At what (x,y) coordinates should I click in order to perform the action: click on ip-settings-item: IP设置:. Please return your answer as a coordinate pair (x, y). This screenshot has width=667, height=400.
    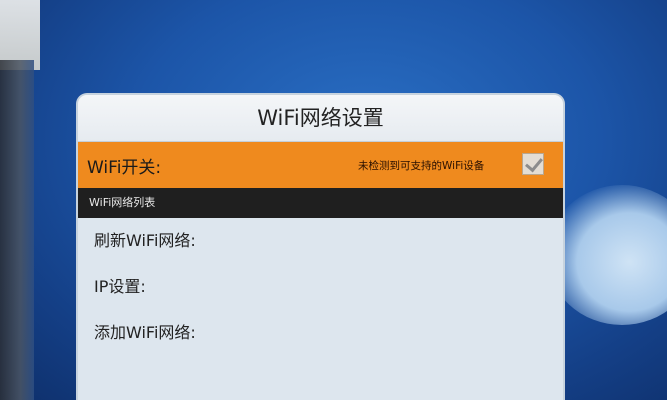
    Looking at the image, I should click on (320, 287).